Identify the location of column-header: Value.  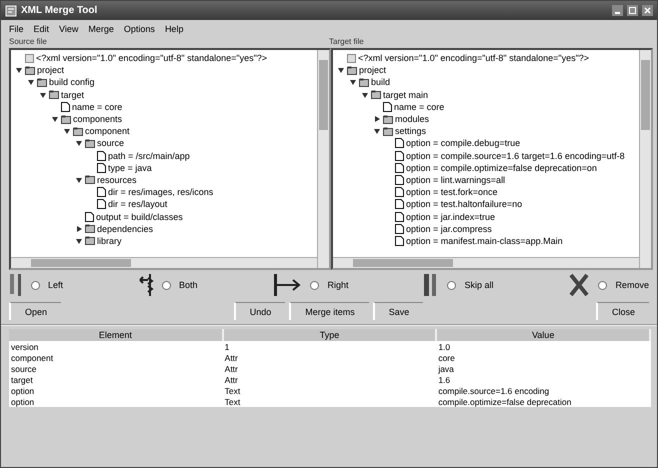
(543, 335).